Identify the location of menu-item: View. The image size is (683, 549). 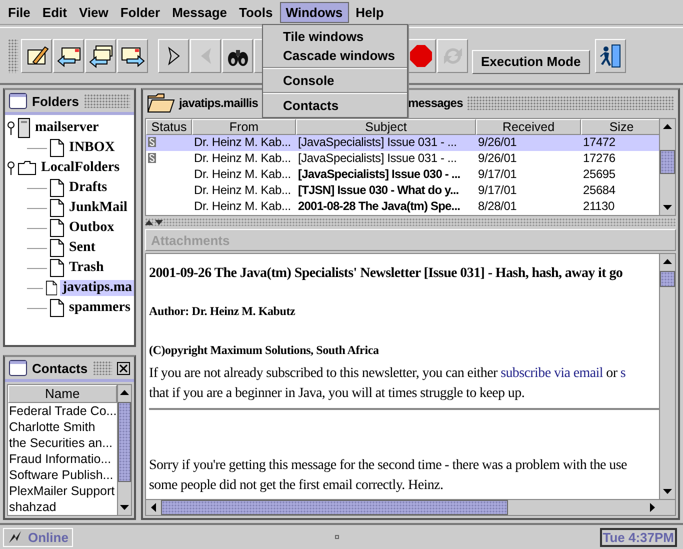
(94, 12).